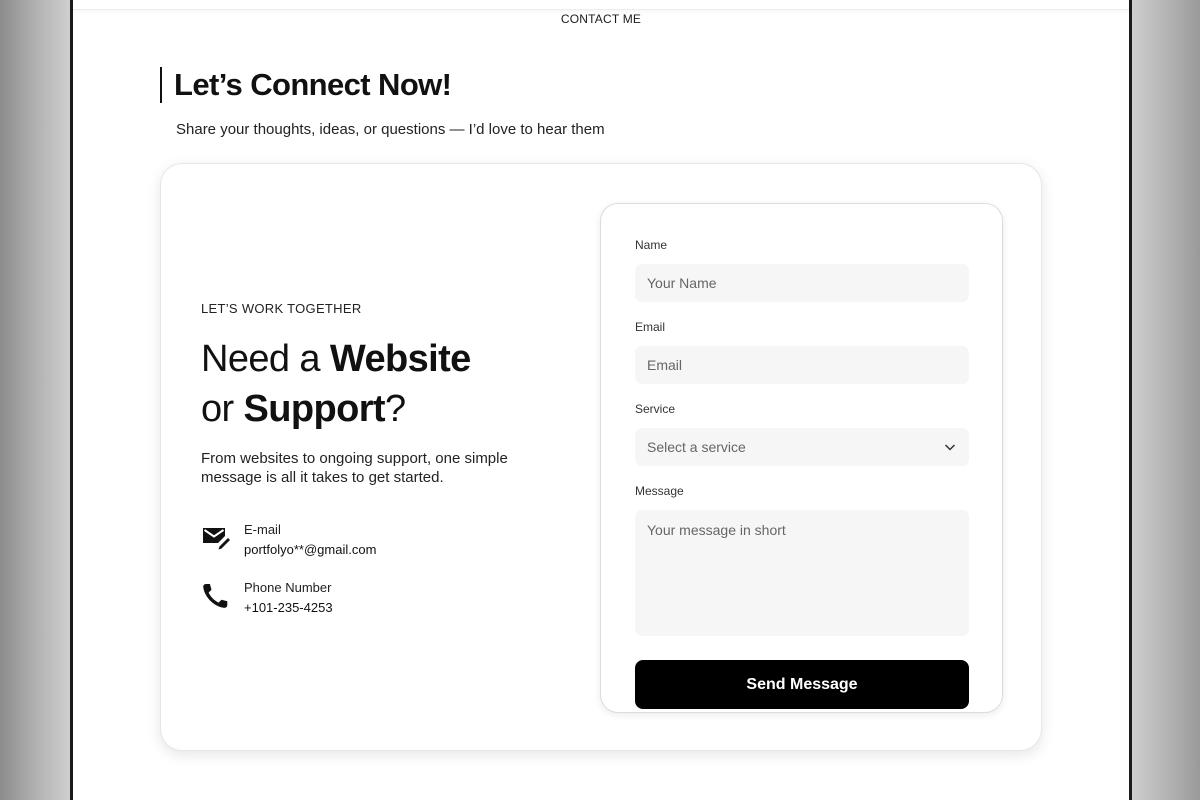  Describe the element at coordinates (659, 491) in the screenshot. I see `message-label: Message` at that location.